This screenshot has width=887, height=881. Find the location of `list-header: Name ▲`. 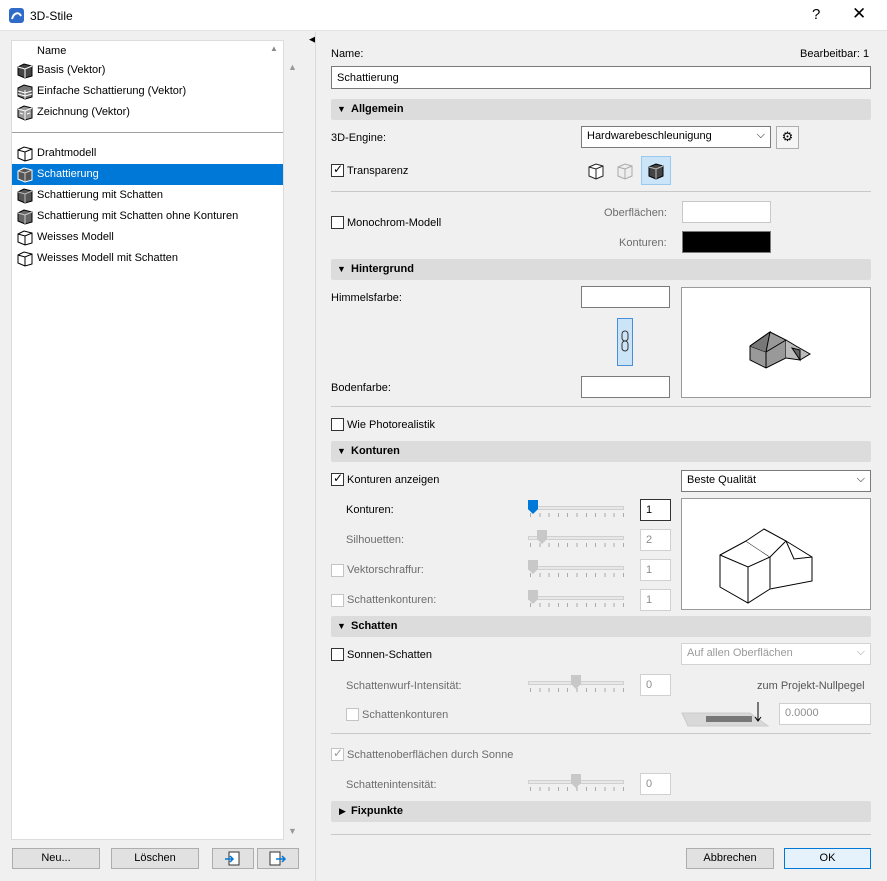

list-header: Name ▲ is located at coordinates (147, 51).